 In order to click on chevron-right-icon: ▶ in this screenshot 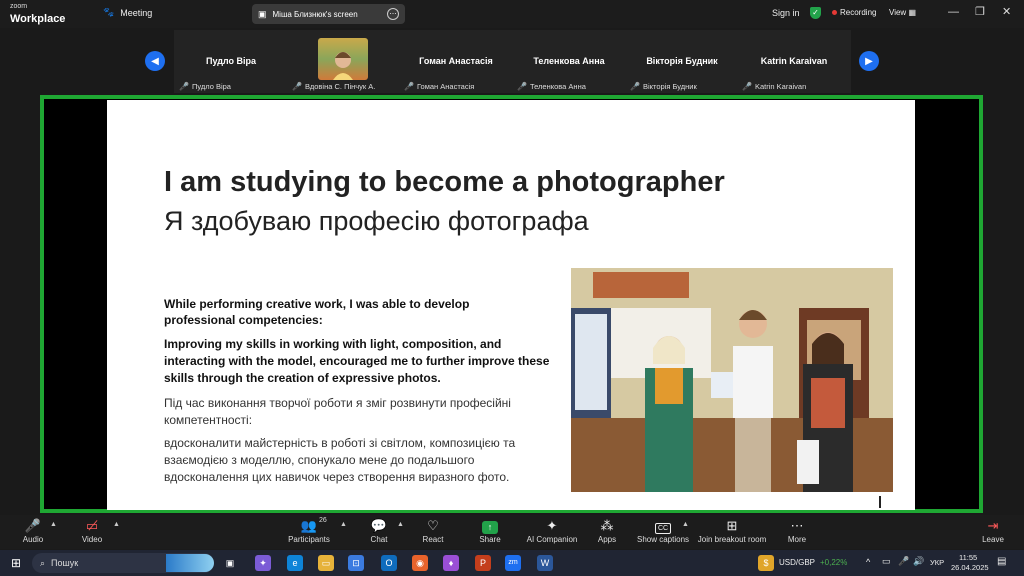, I will do `click(869, 61)`.